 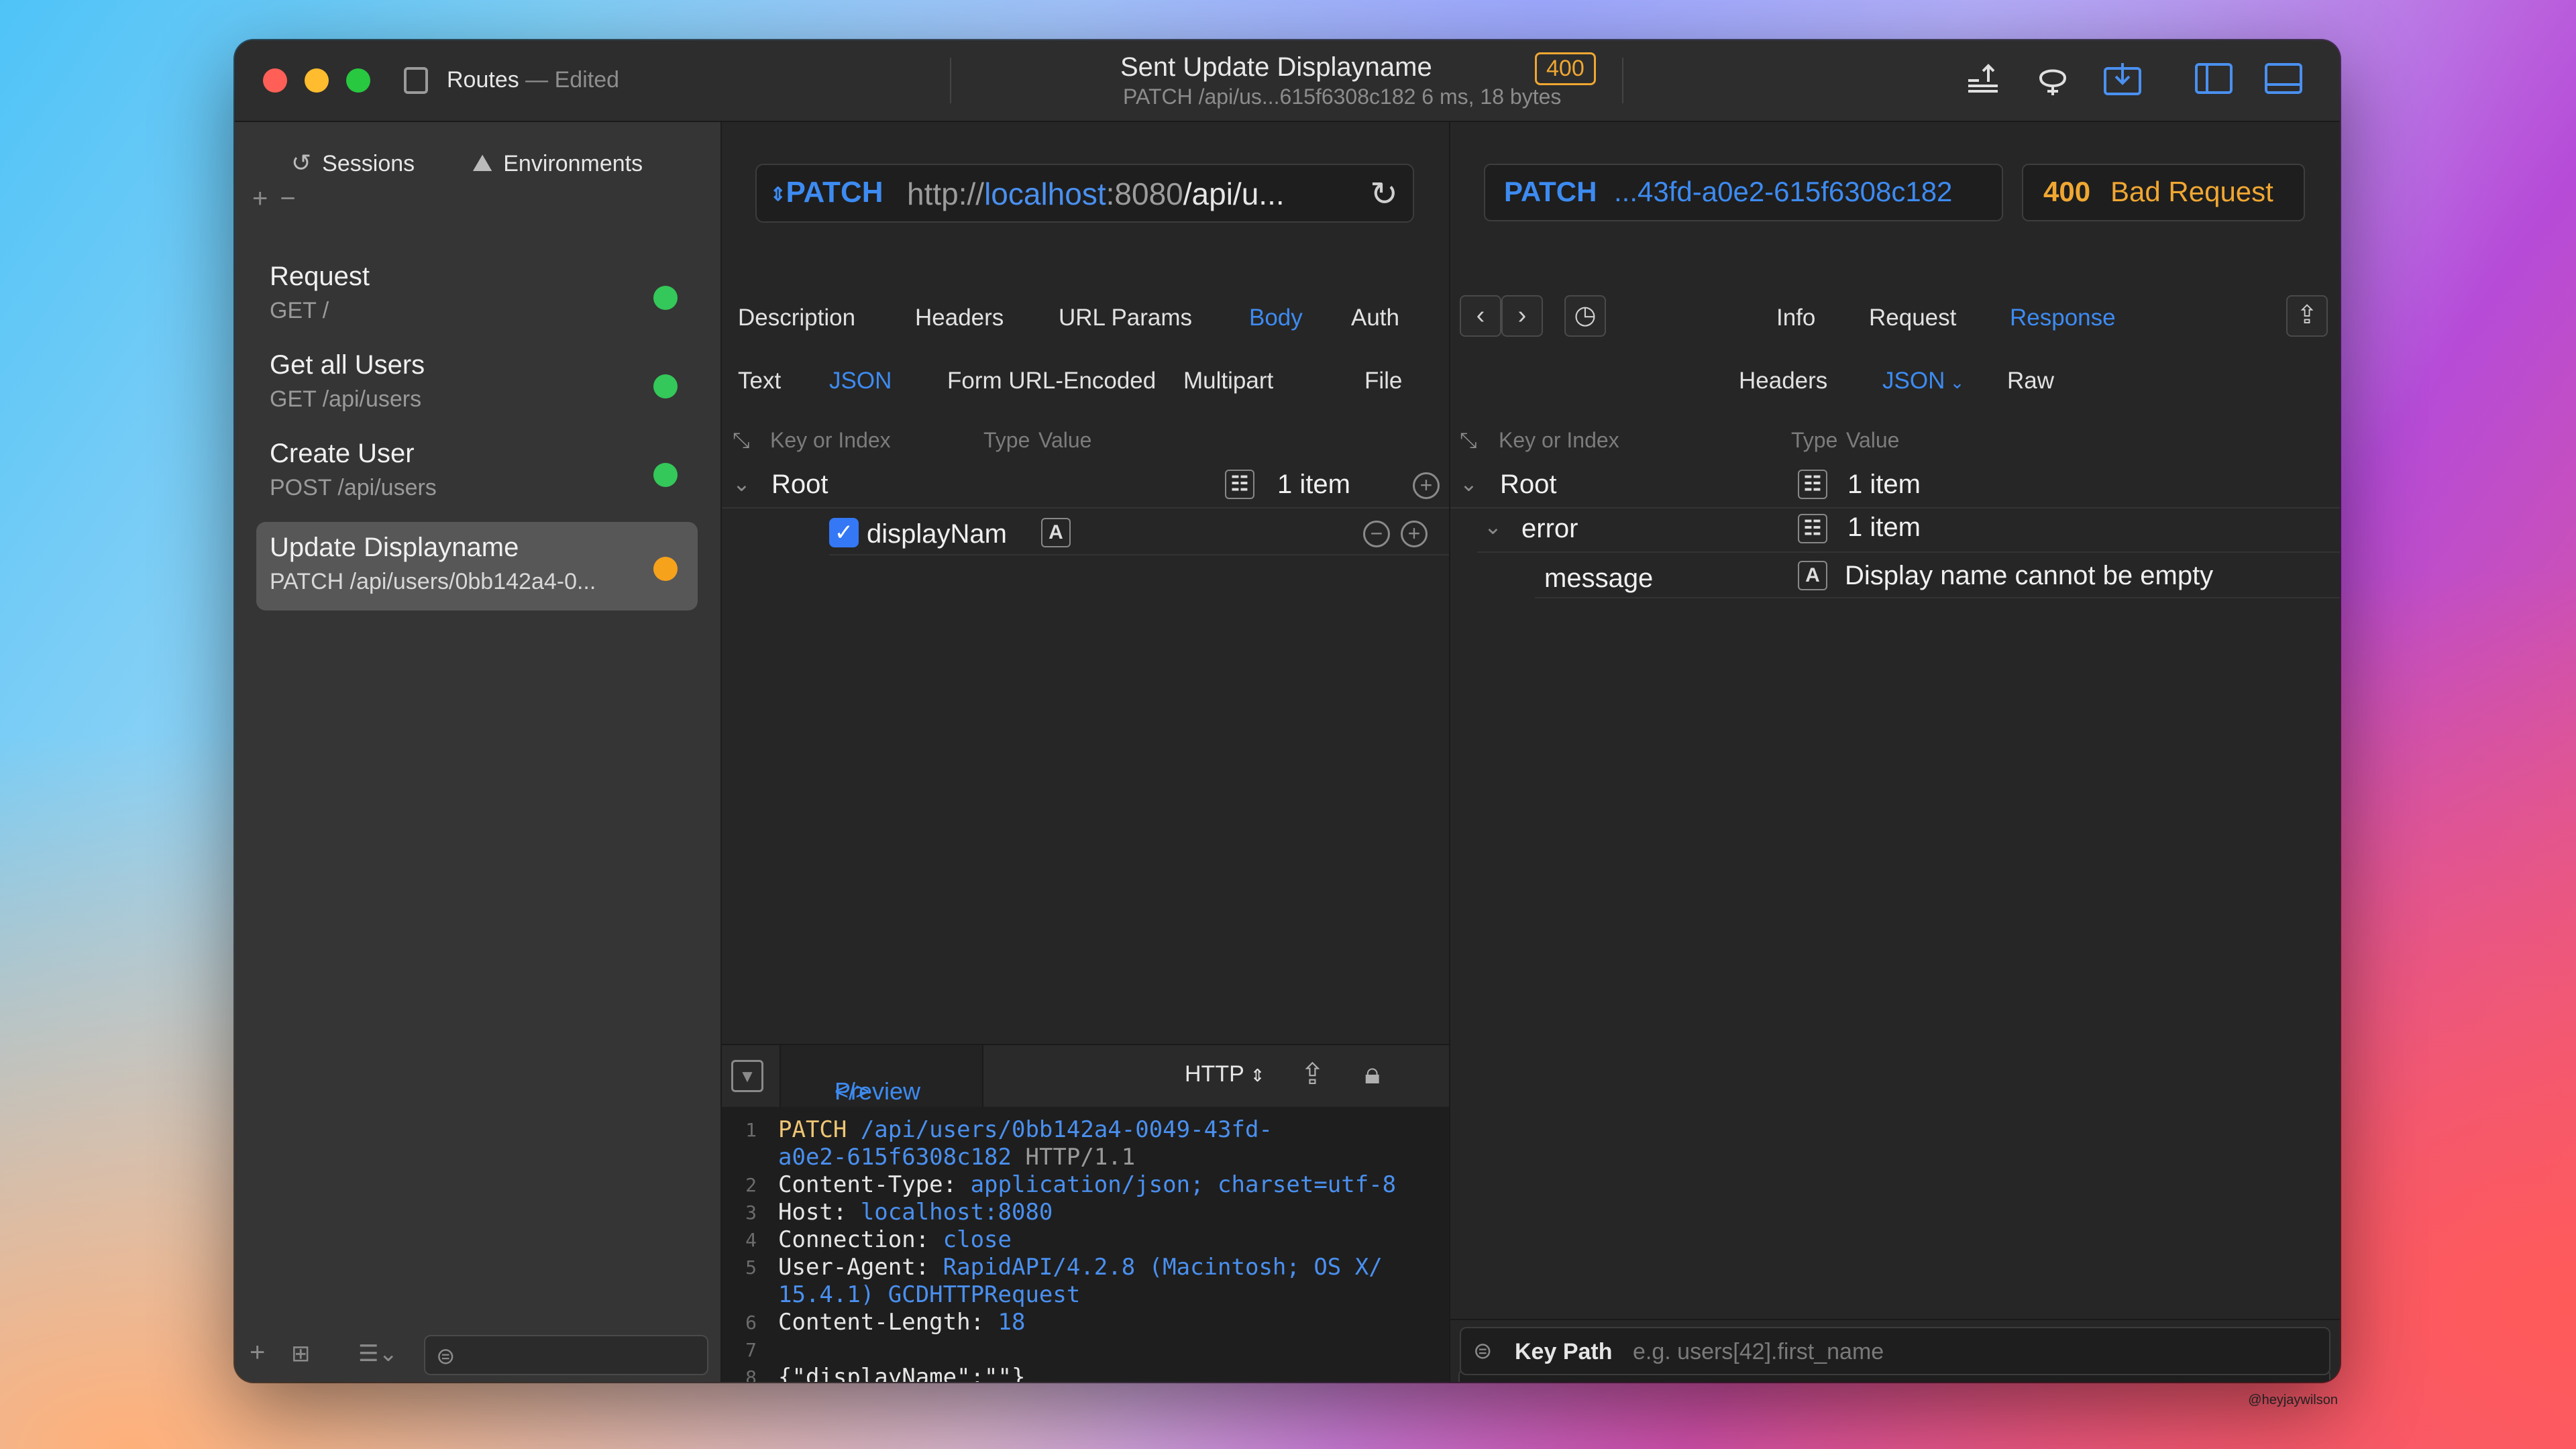 I want to click on request-path: GET /api/users, so click(x=346, y=399).